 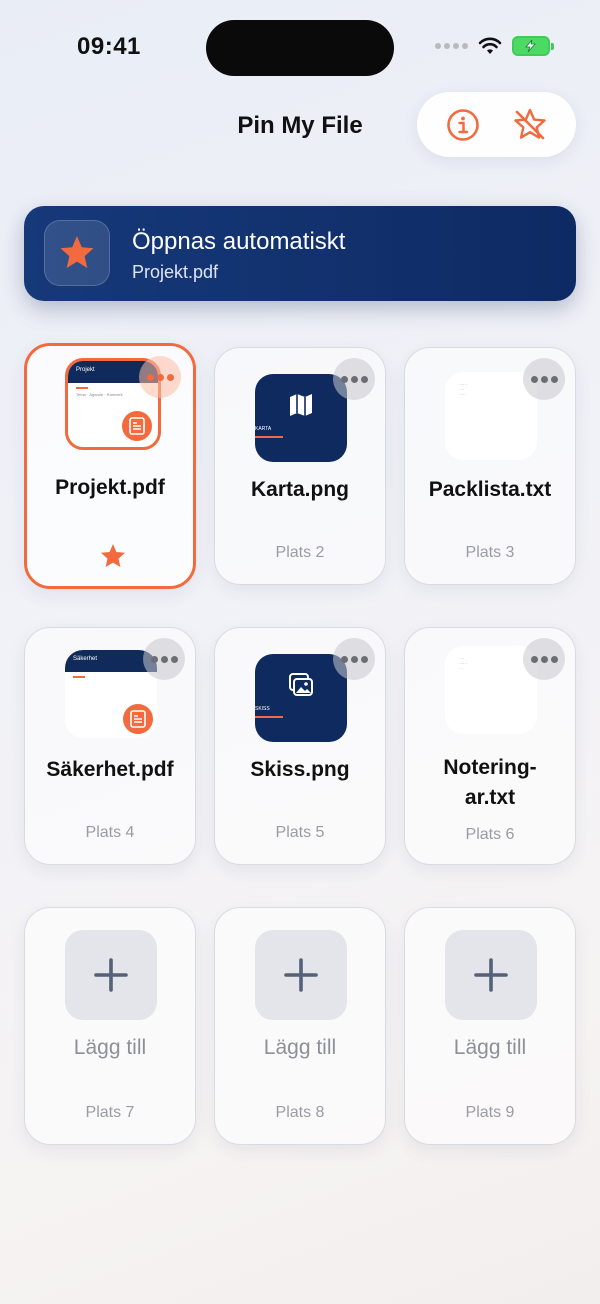 What do you see at coordinates (300, 466) in the screenshot?
I see `file-slot-2: KARTA Karta.png Plats 2` at bounding box center [300, 466].